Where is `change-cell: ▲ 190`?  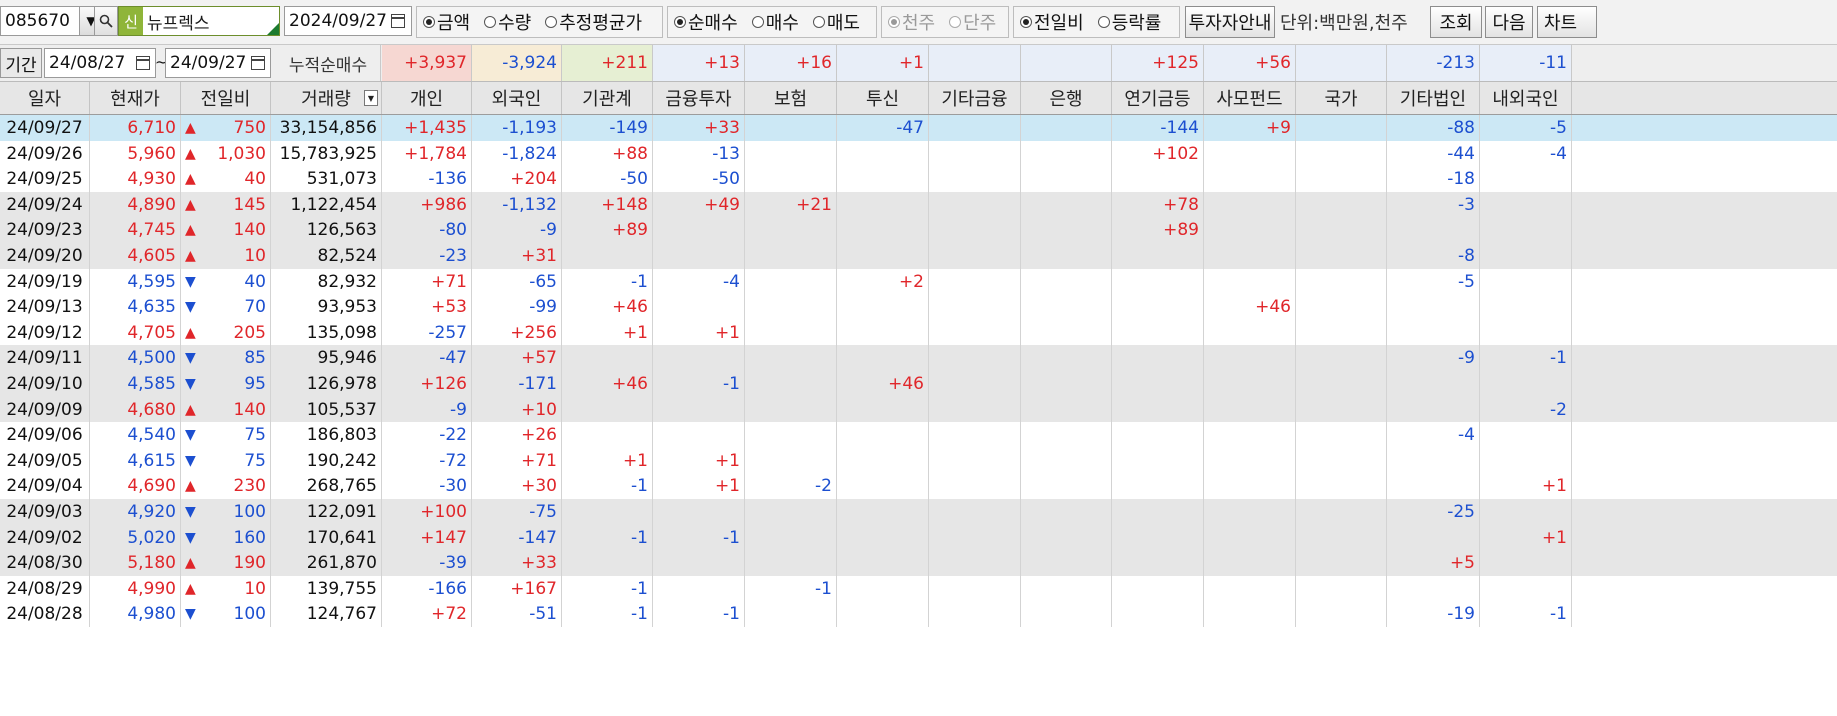
change-cell: ▲ 190 is located at coordinates (226, 563).